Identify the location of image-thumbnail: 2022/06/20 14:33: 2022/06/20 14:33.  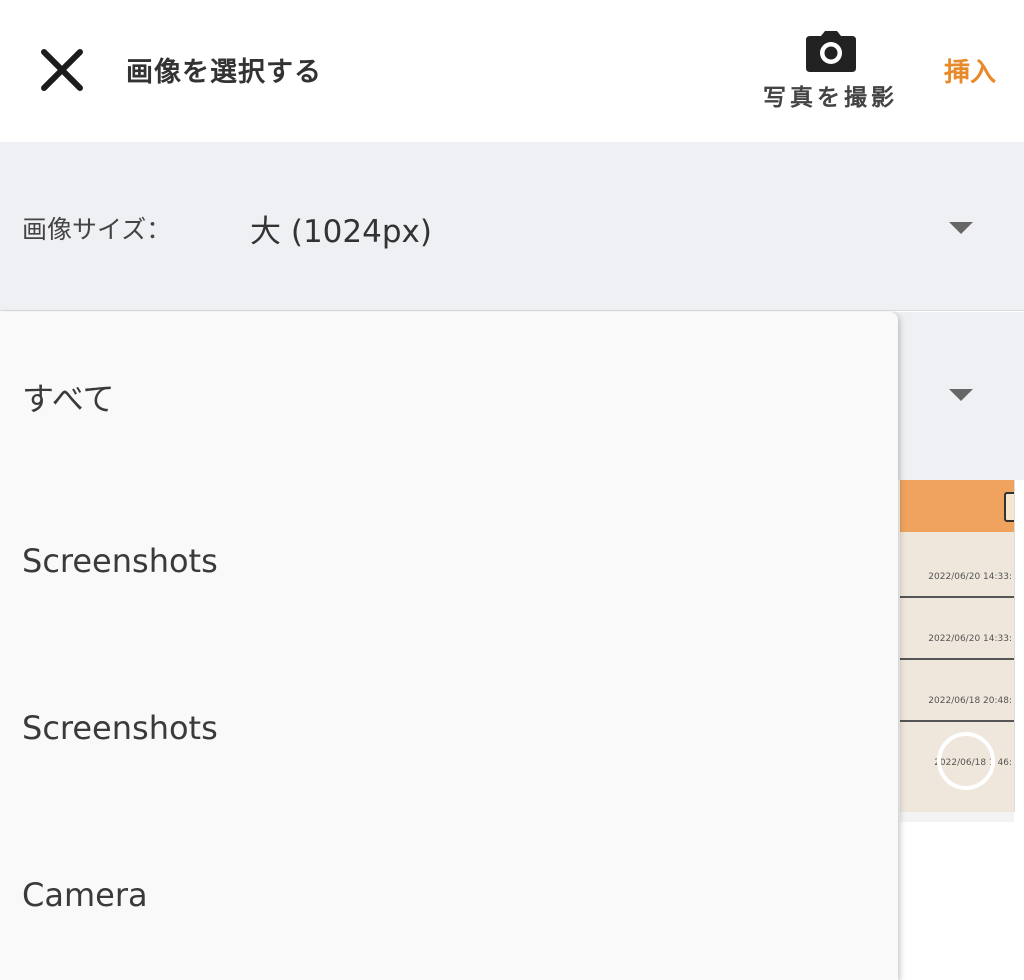
(957, 646).